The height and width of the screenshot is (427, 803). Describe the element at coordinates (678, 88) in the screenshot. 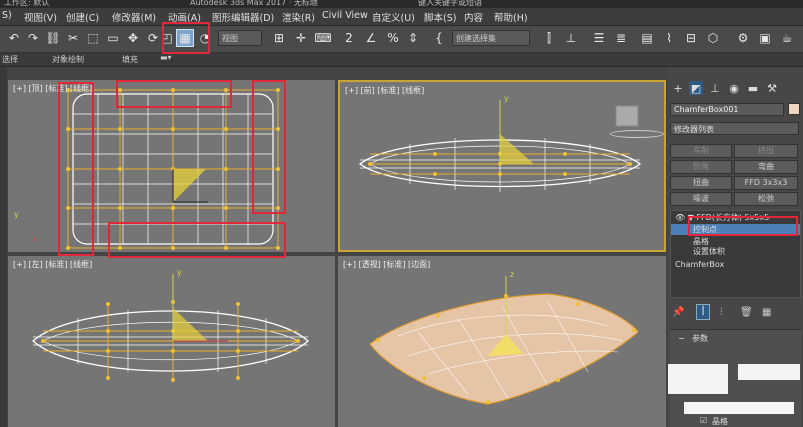

I see `create-tab-icon: +` at that location.